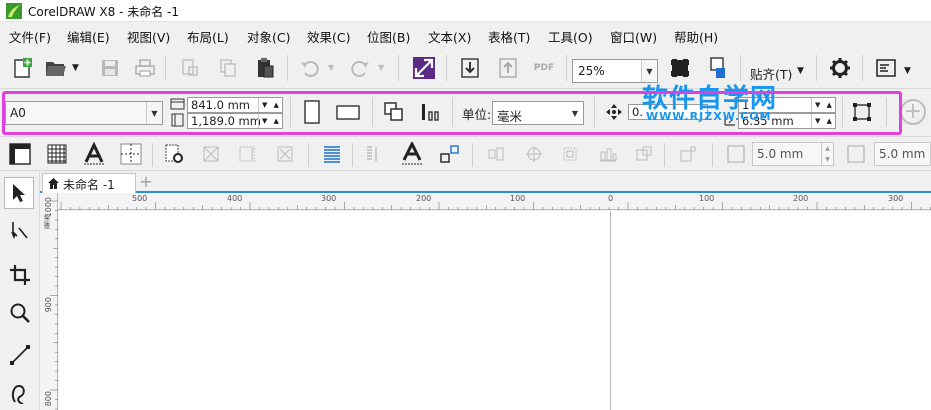  Describe the element at coordinates (452, 113) in the screenshot. I see `property-bar-highlight` at that location.